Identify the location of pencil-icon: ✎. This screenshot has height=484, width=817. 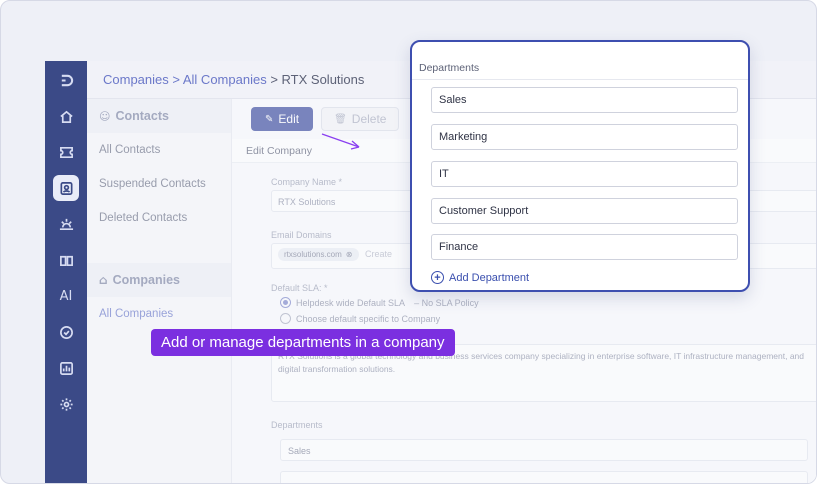
(269, 119).